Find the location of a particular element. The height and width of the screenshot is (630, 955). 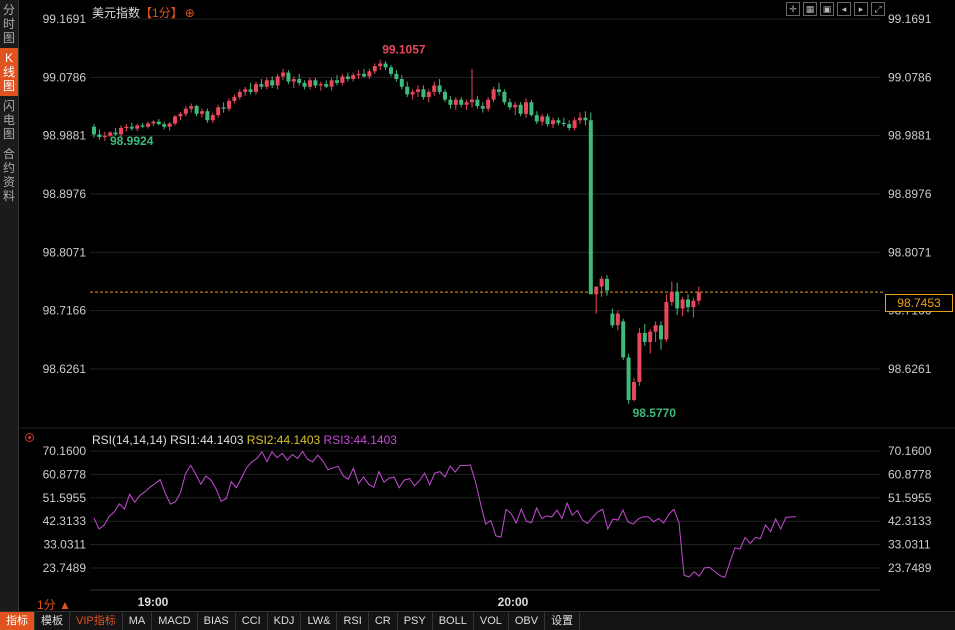

rsi-tick-left: 42.3133 is located at coordinates (65, 521).